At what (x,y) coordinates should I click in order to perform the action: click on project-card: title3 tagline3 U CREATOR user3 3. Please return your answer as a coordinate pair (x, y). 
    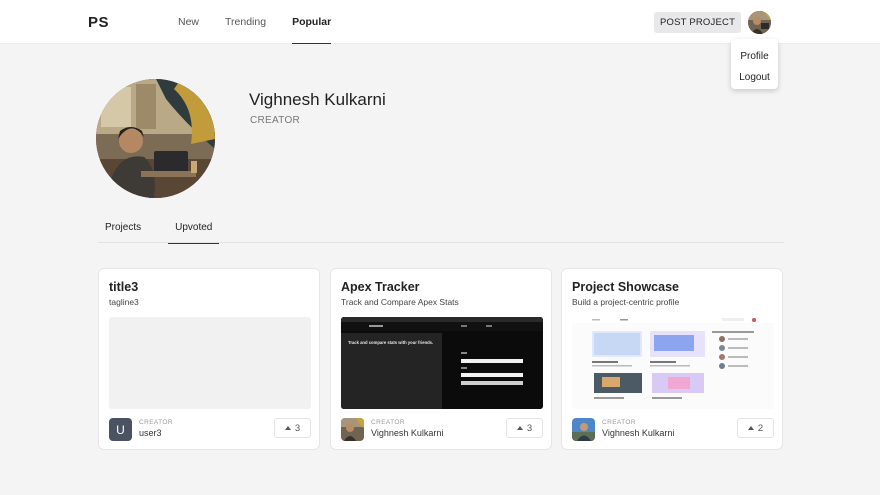
    Looking at the image, I should click on (209, 359).